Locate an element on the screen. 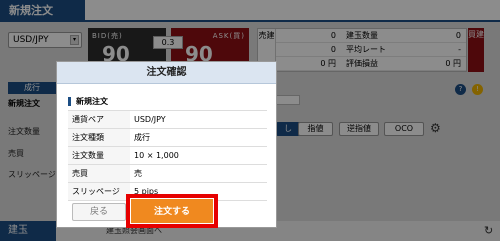  row-value: 売 is located at coordinates (198, 173).